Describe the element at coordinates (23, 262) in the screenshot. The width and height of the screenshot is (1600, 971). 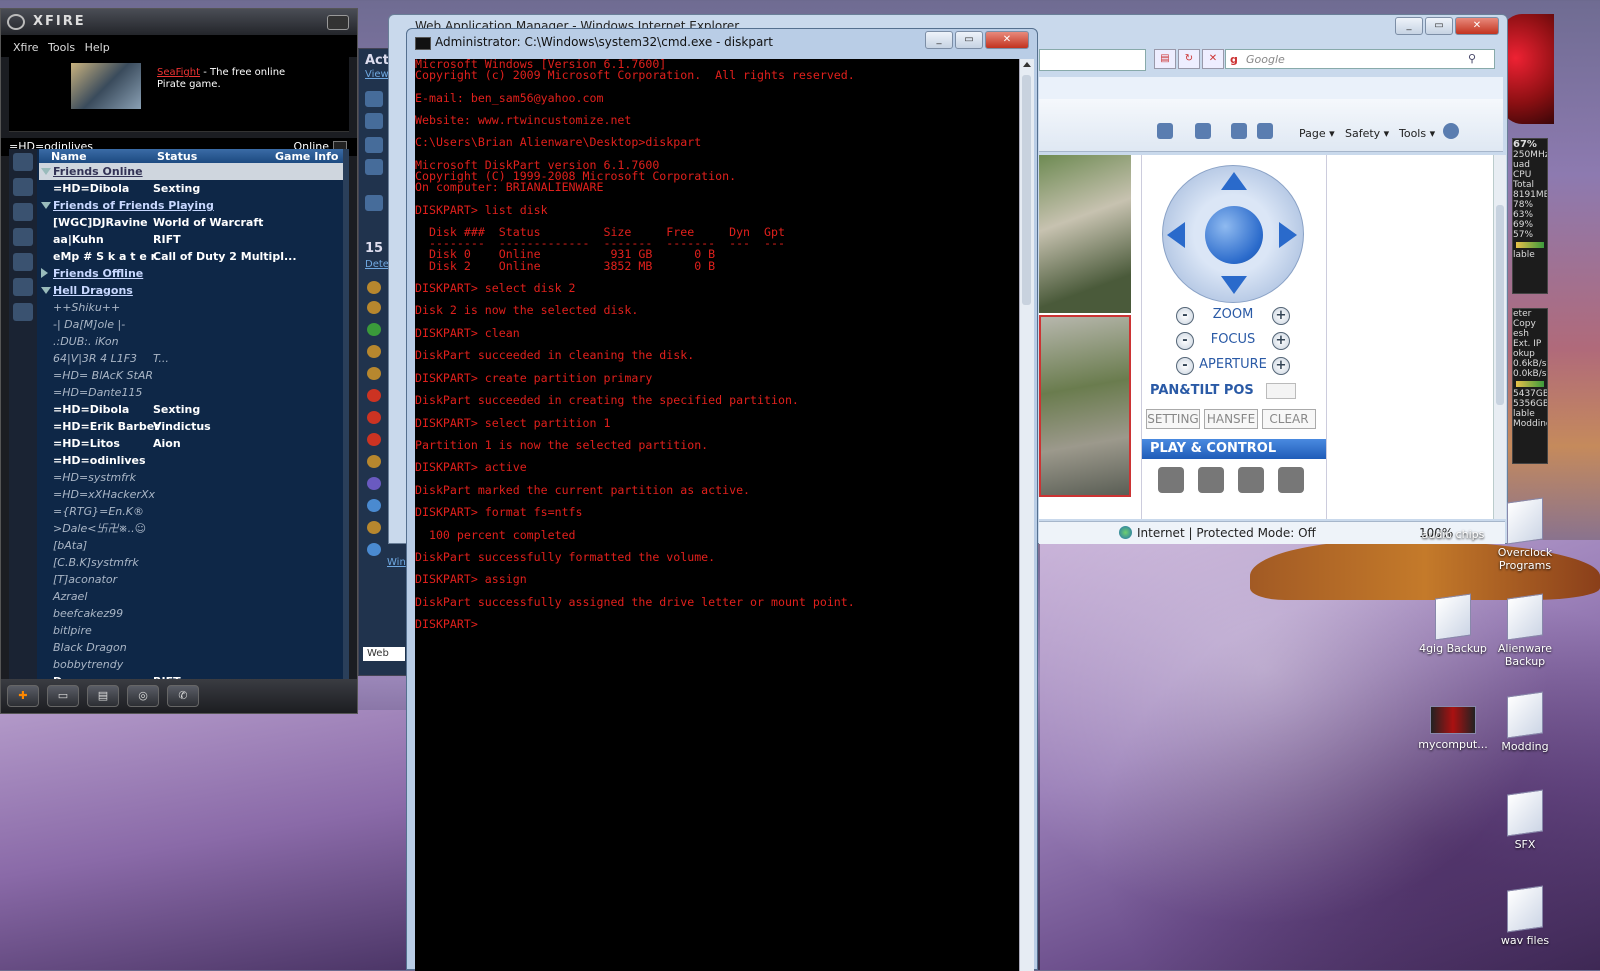
I see `screenshots-icon` at that location.